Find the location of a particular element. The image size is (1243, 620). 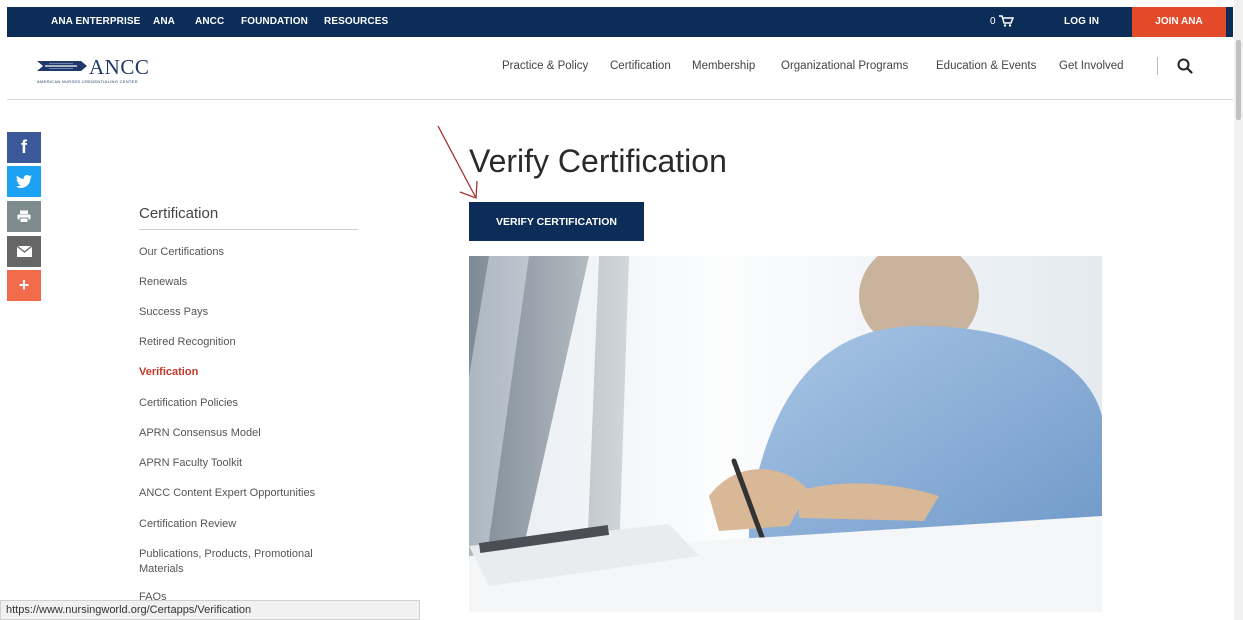

share-twitter-button is located at coordinates (24, 181).